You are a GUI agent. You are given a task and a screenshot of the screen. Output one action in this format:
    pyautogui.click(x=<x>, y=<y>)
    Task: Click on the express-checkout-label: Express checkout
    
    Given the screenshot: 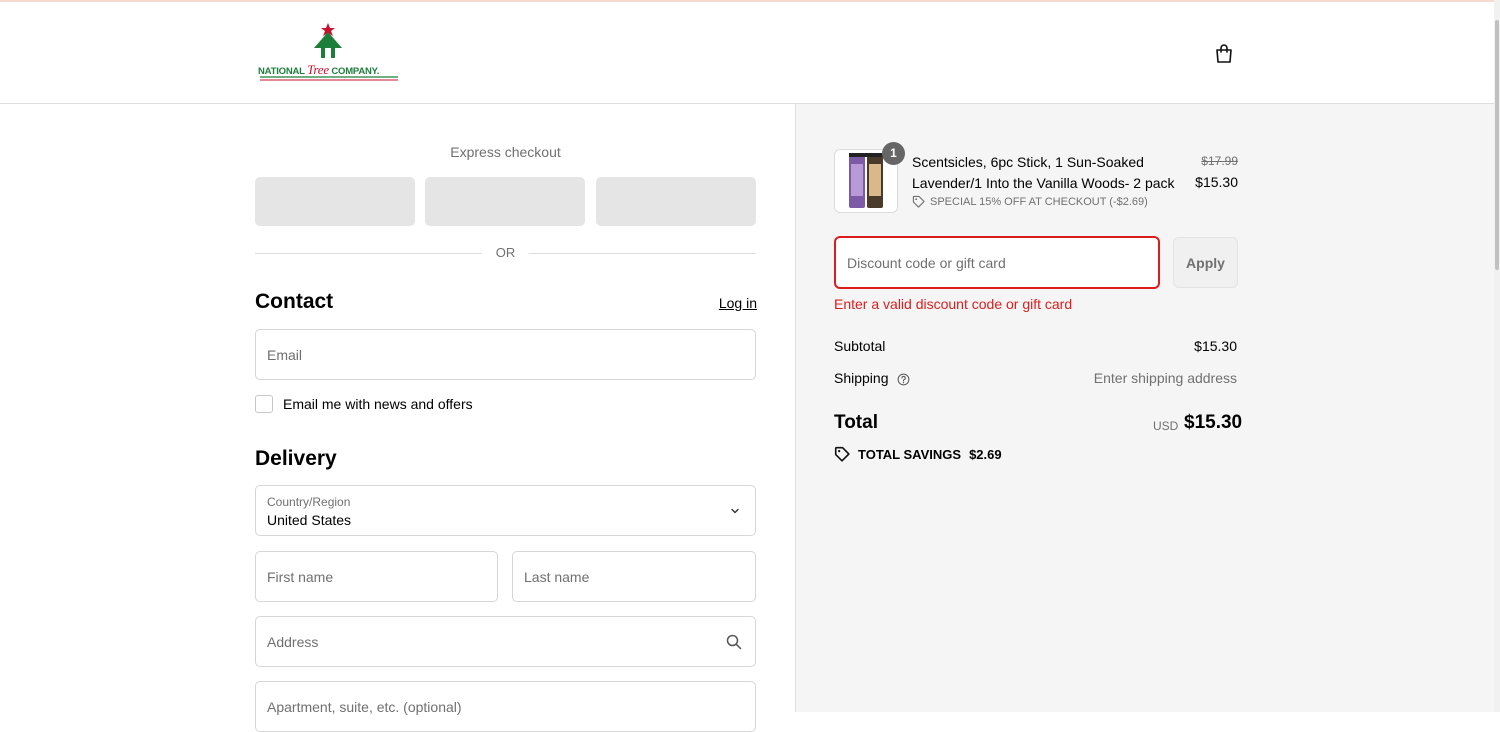 What is the action you would take?
    pyautogui.click(x=505, y=152)
    